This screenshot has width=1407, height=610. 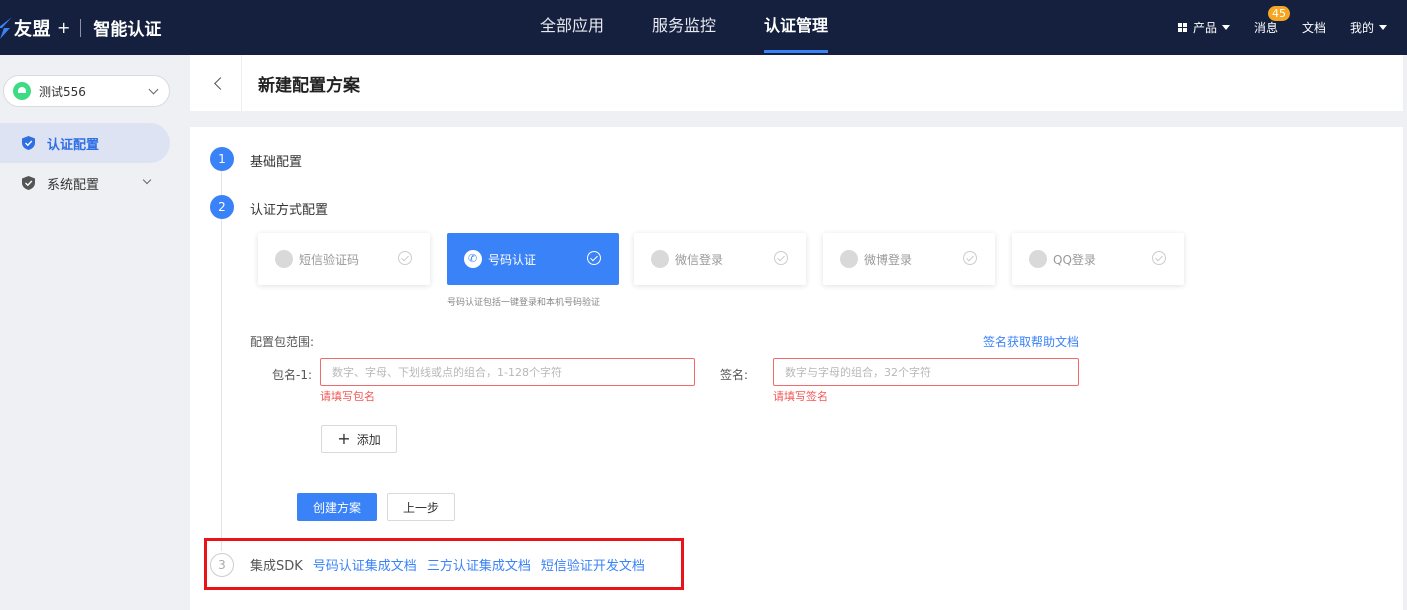 I want to click on signature-label: 签名:, so click(x=734, y=375).